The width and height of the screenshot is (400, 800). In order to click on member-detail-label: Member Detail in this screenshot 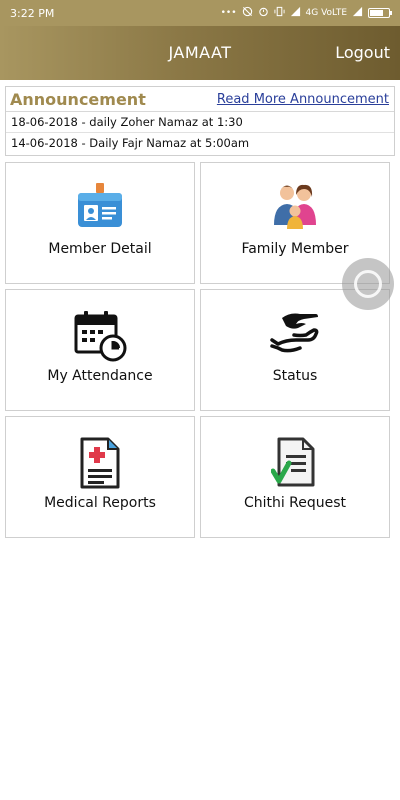, I will do `click(100, 249)`.